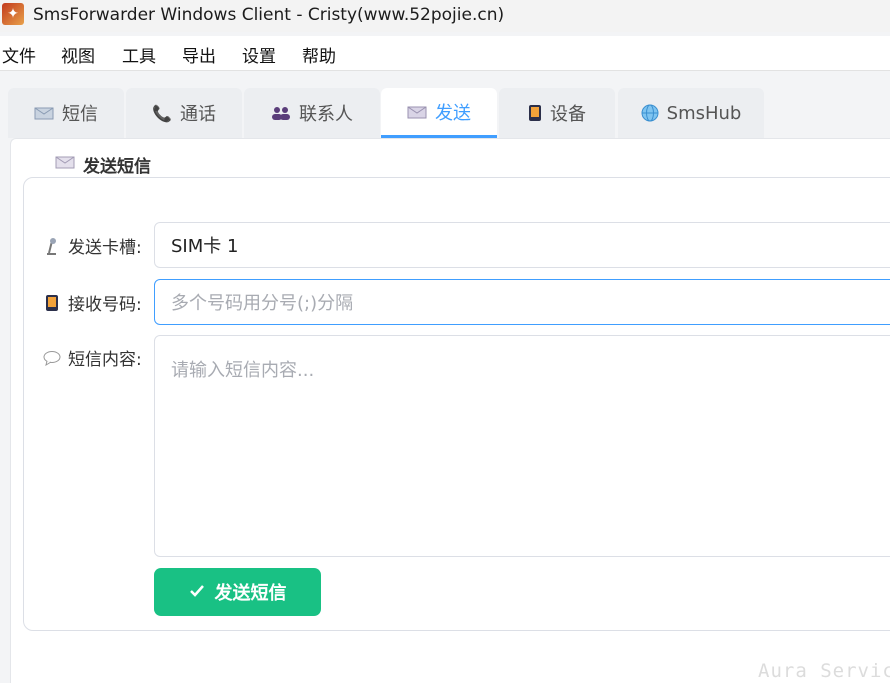  I want to click on menu-settings: 设置, so click(259, 54).